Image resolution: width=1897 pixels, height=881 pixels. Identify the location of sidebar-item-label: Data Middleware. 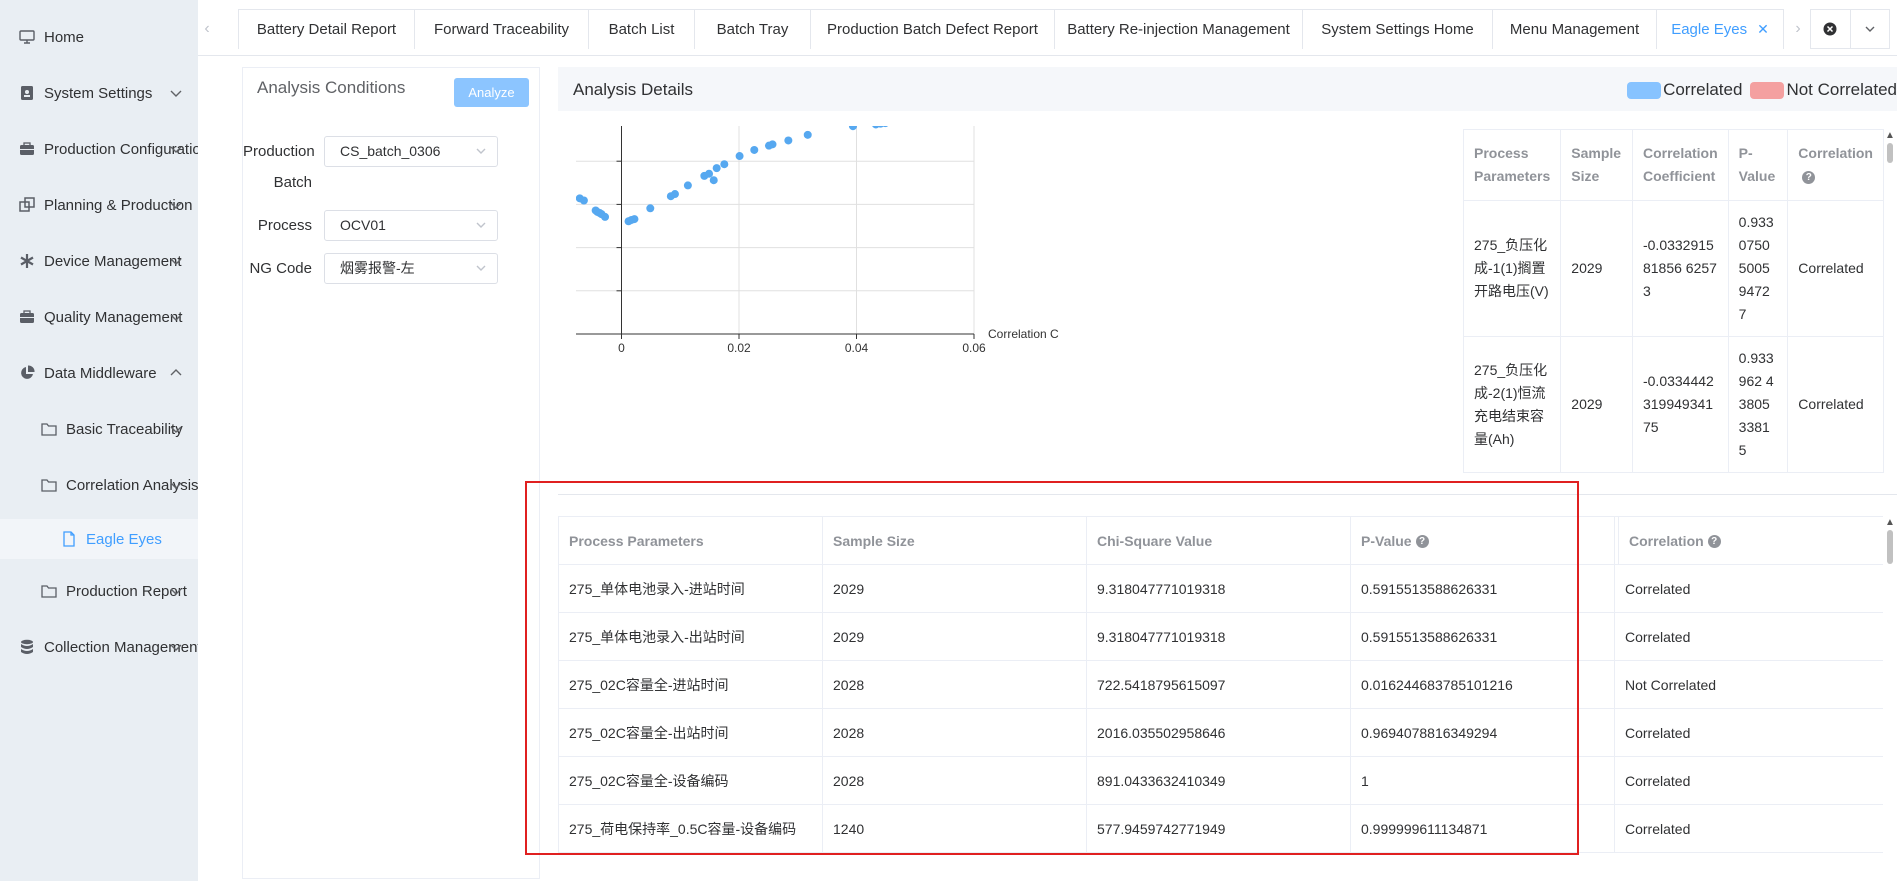
(100, 373).